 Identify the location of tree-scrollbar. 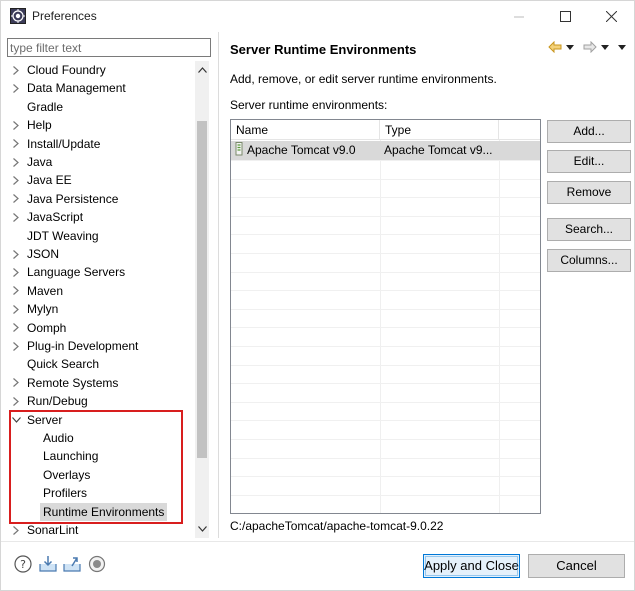
(202, 299).